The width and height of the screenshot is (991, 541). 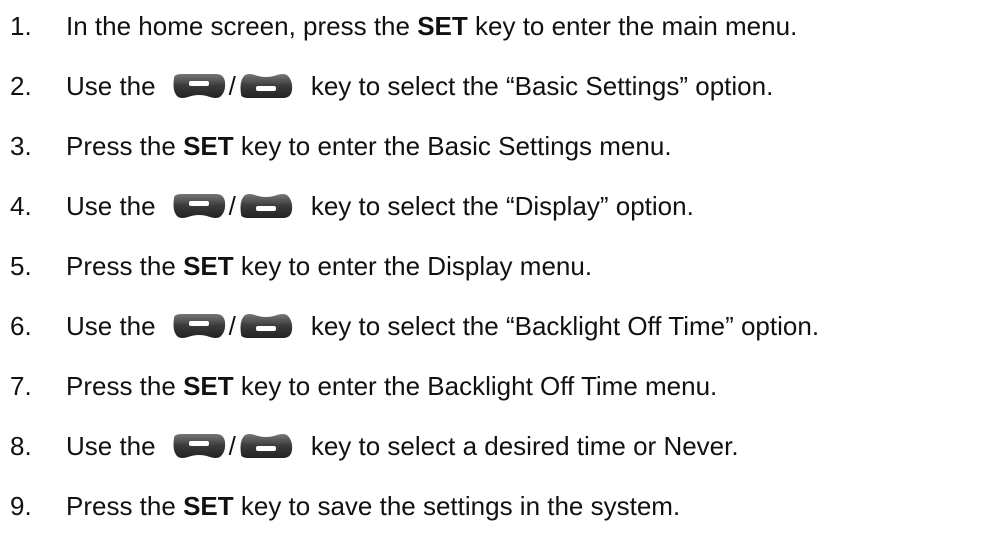 What do you see at coordinates (632, 26) in the screenshot?
I see `step-text-after: key to enter the main menu.` at bounding box center [632, 26].